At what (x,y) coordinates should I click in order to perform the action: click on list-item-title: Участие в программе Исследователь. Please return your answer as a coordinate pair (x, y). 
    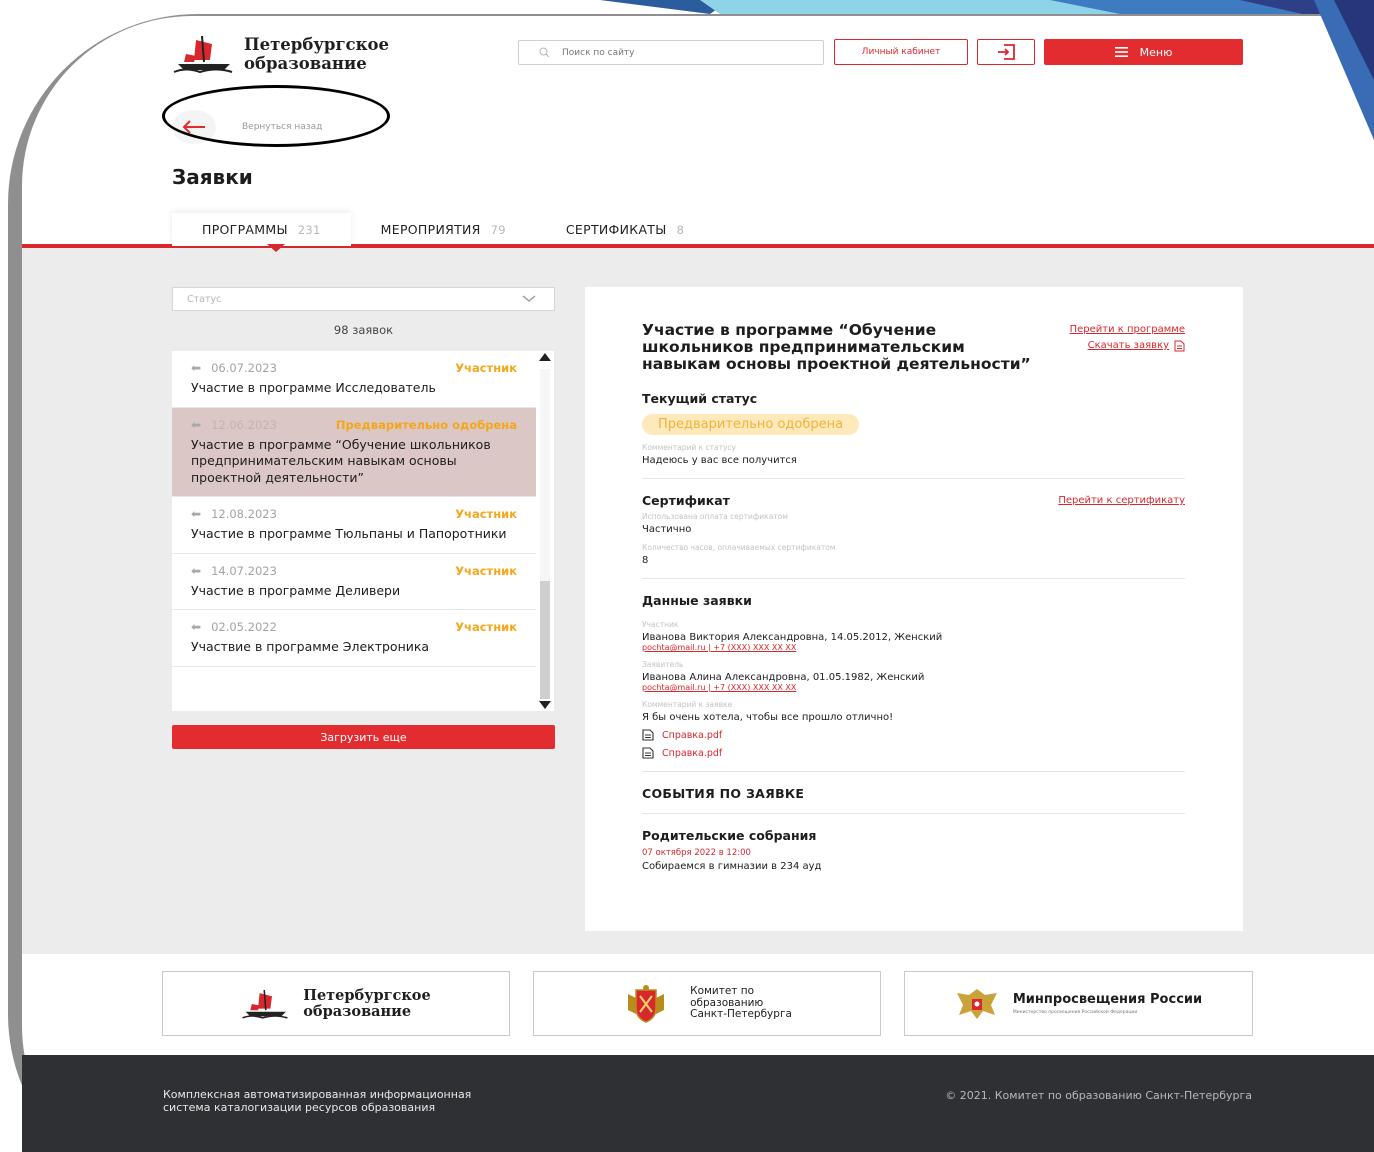
    Looking at the image, I should click on (313, 387).